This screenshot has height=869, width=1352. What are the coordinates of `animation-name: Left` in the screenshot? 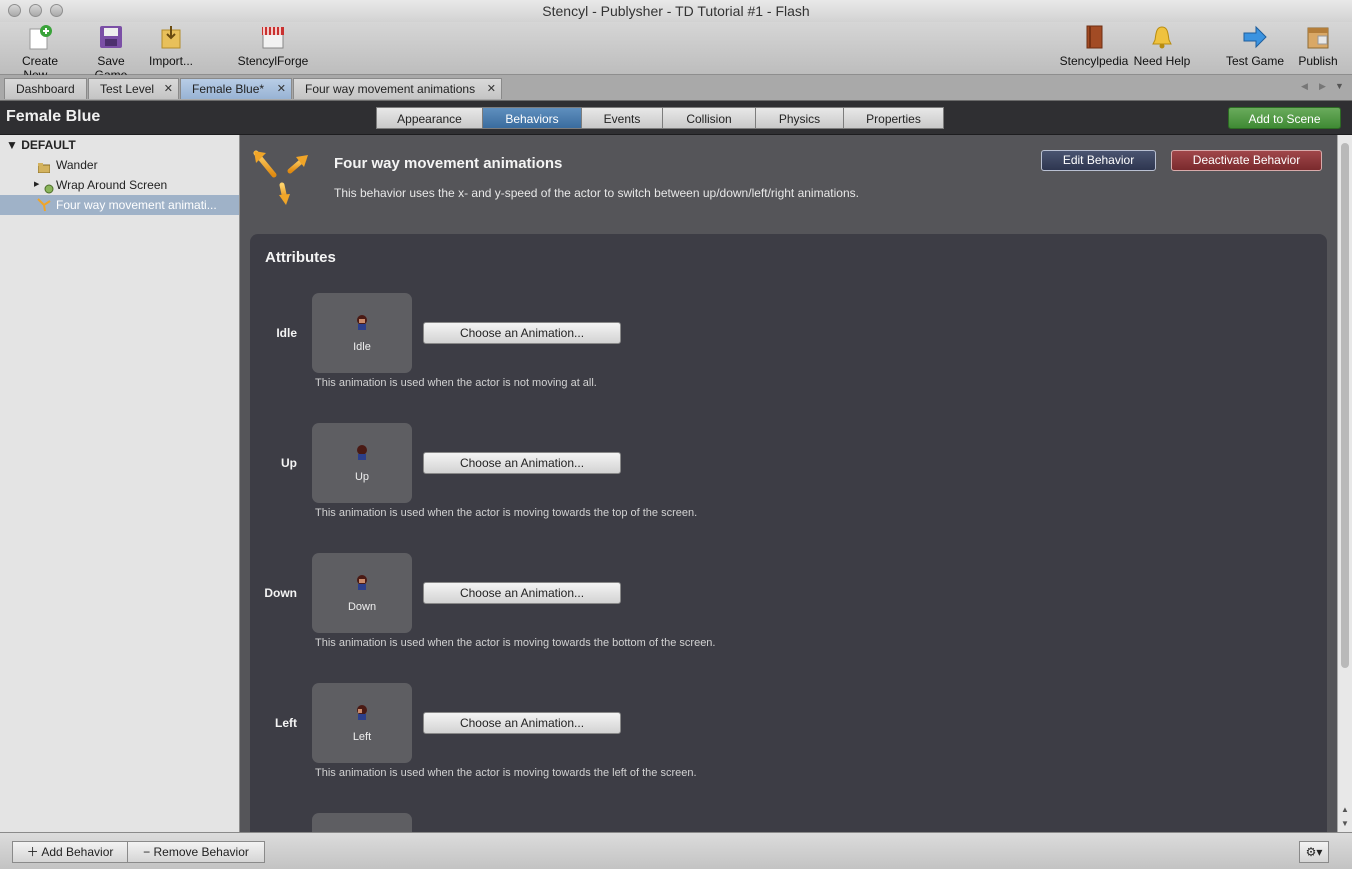 It's located at (362, 737).